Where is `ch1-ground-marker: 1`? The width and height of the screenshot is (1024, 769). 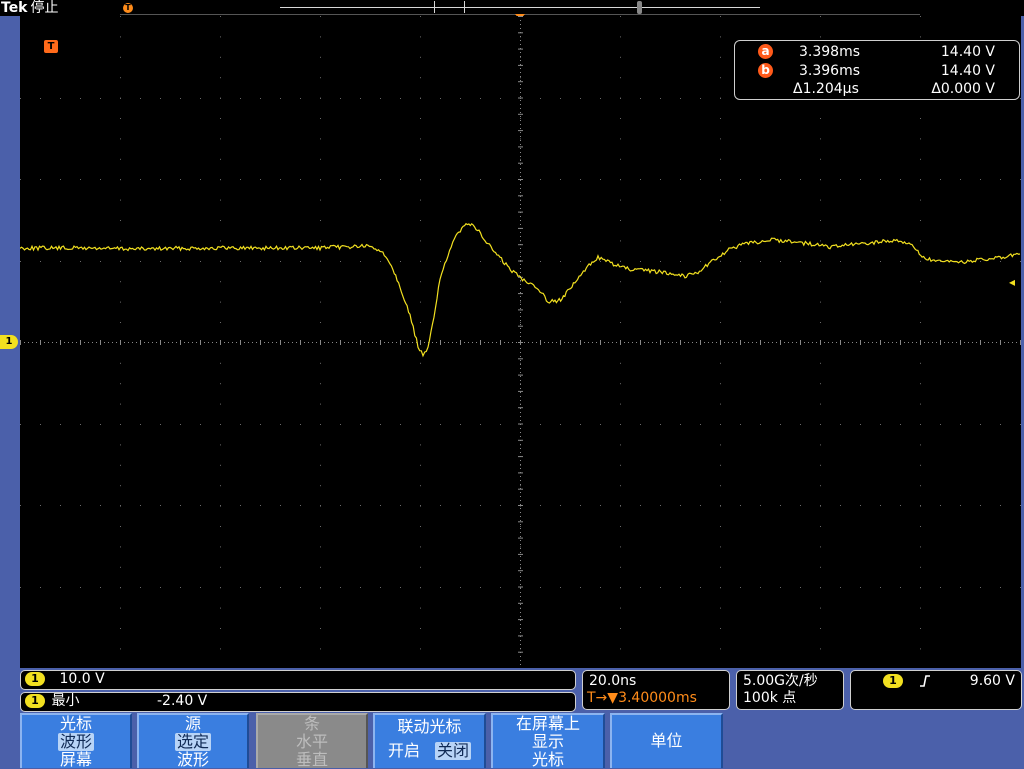 ch1-ground-marker: 1 is located at coordinates (9, 342).